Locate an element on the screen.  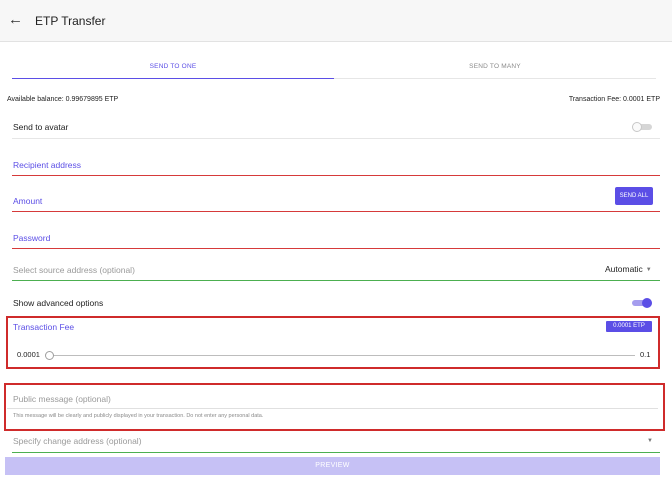
arrow-left-icon: ← is located at coordinates (16, 20).